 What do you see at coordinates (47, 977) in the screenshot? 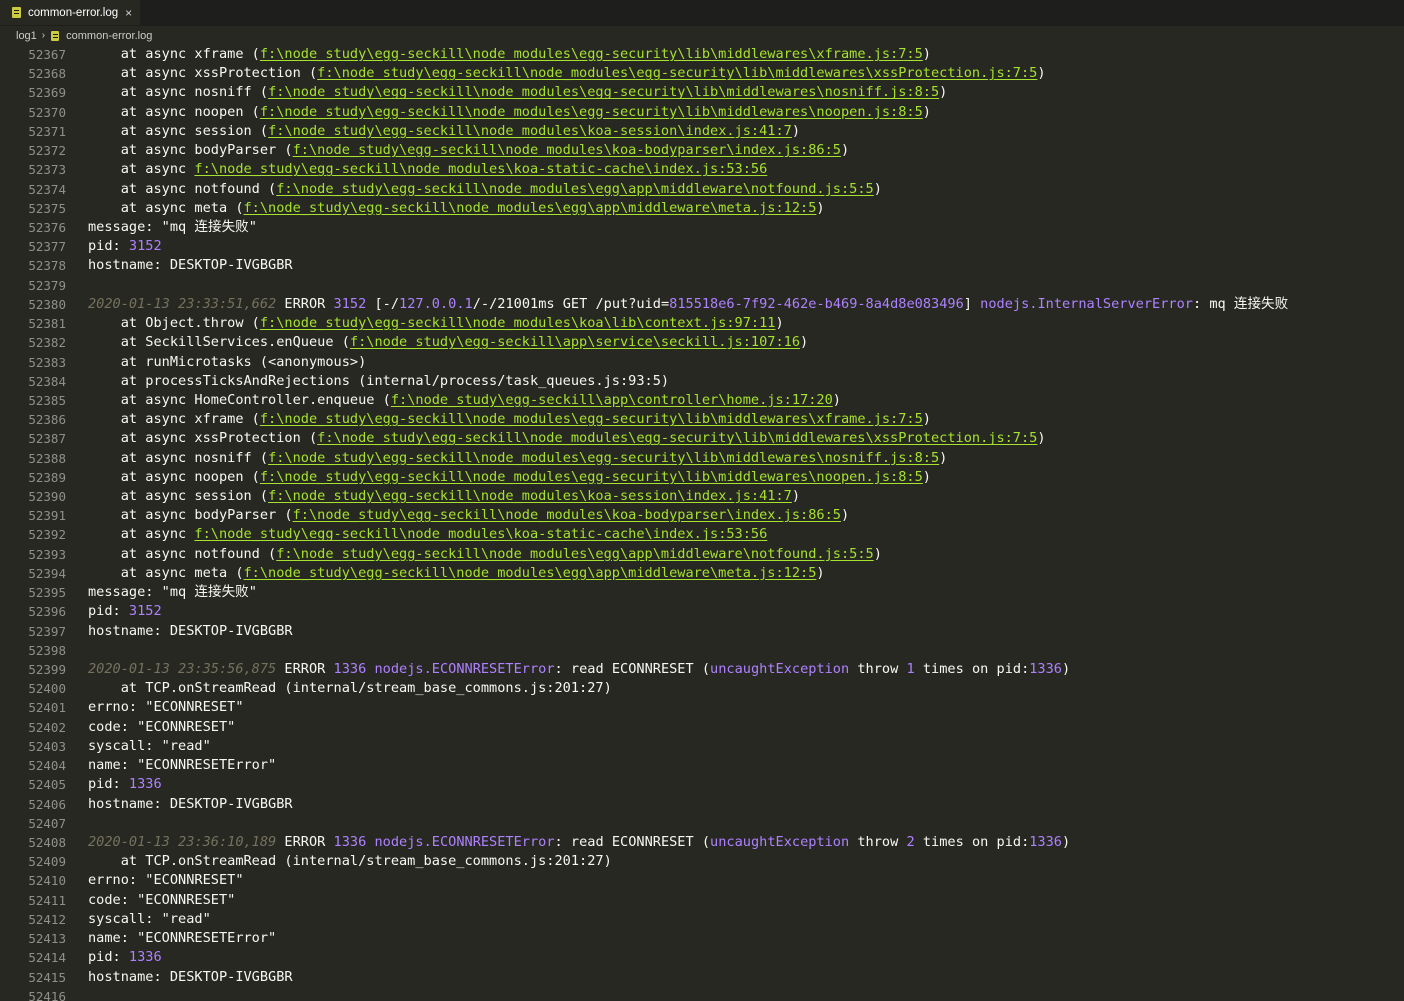
I see `line-number: 52415` at bounding box center [47, 977].